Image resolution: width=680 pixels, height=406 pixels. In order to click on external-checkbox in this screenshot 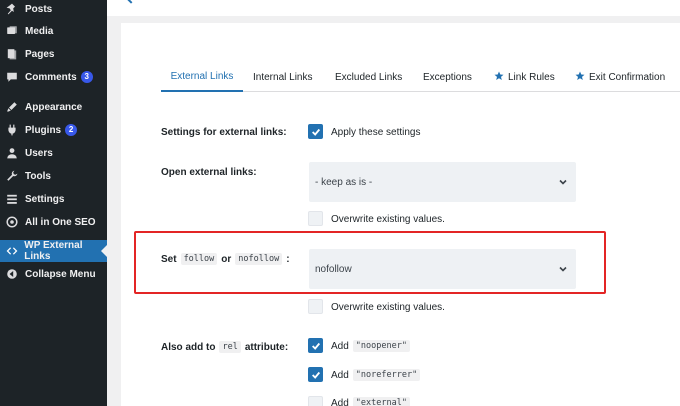, I will do `click(315, 401)`.